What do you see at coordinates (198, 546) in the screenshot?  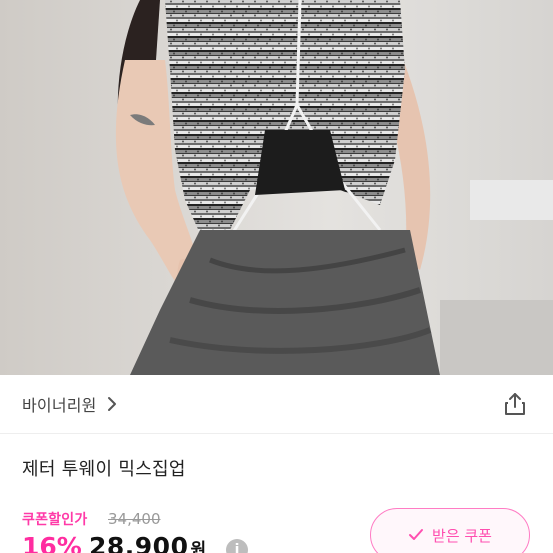 I see `currency-unit: 원` at bounding box center [198, 546].